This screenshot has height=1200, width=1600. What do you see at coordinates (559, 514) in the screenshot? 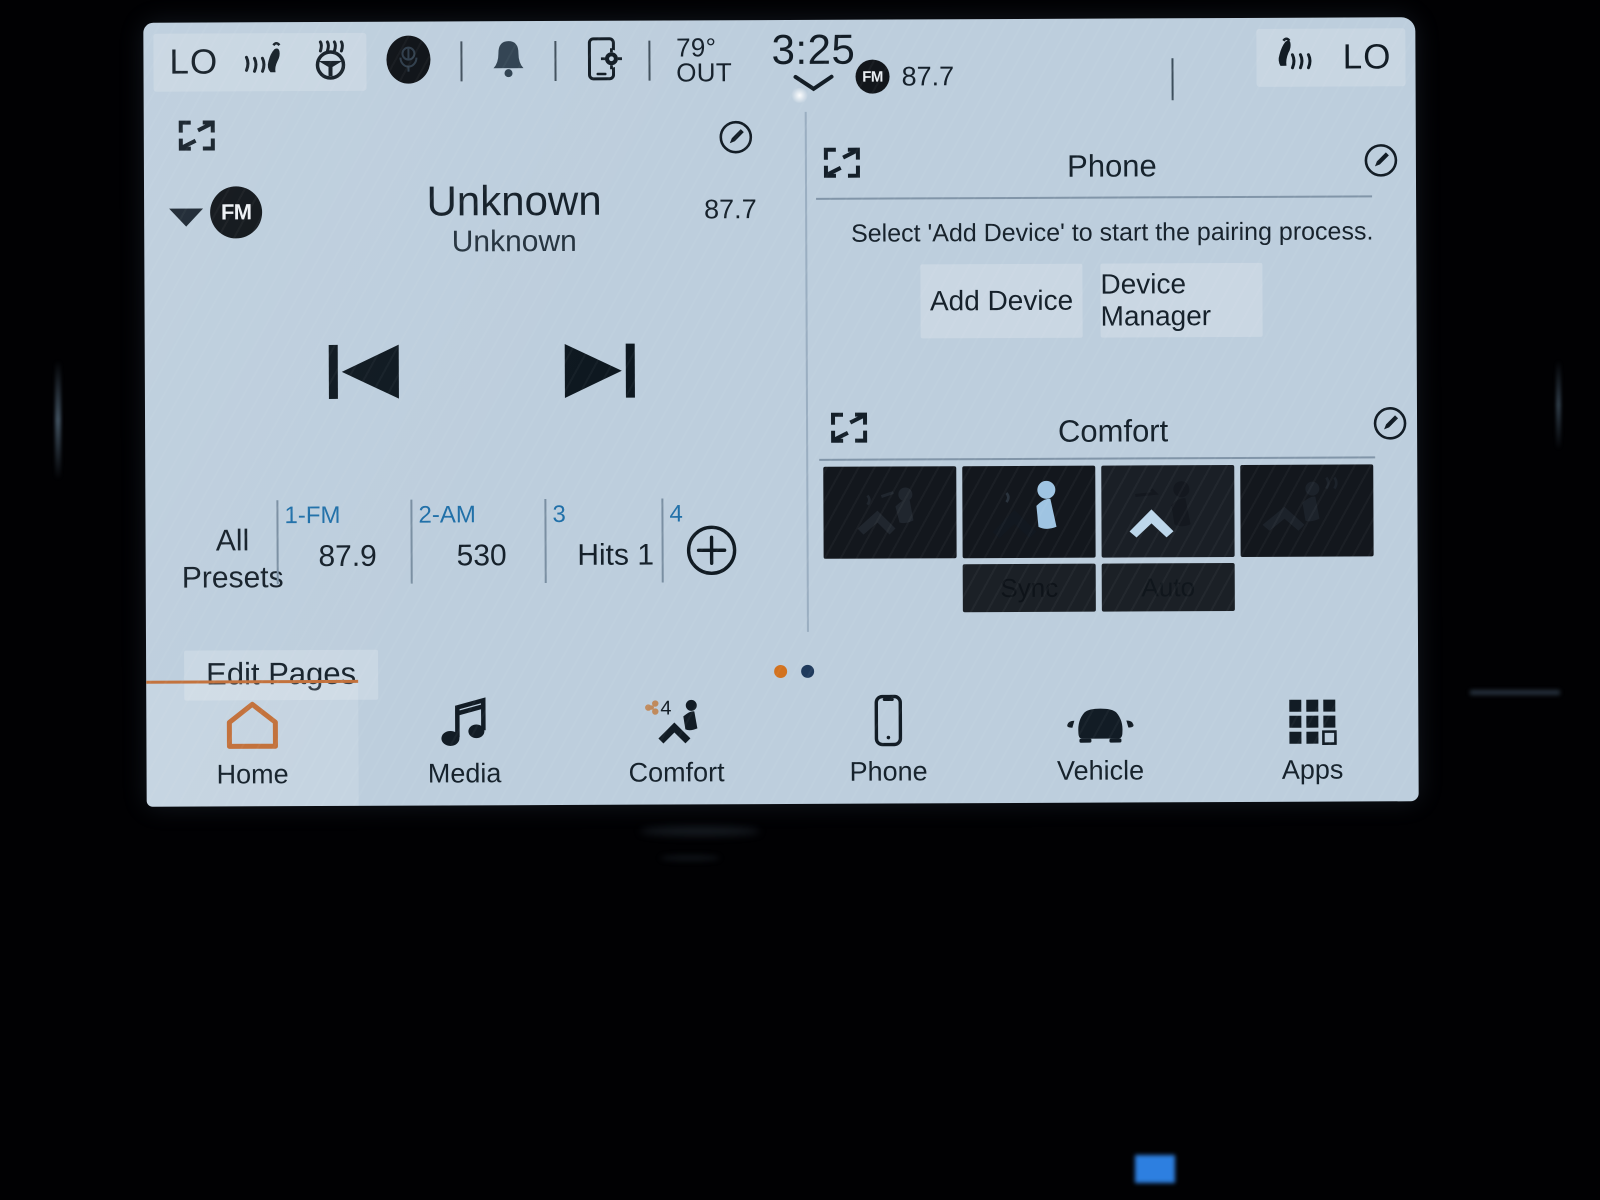
I see `preset-number: 3` at bounding box center [559, 514].